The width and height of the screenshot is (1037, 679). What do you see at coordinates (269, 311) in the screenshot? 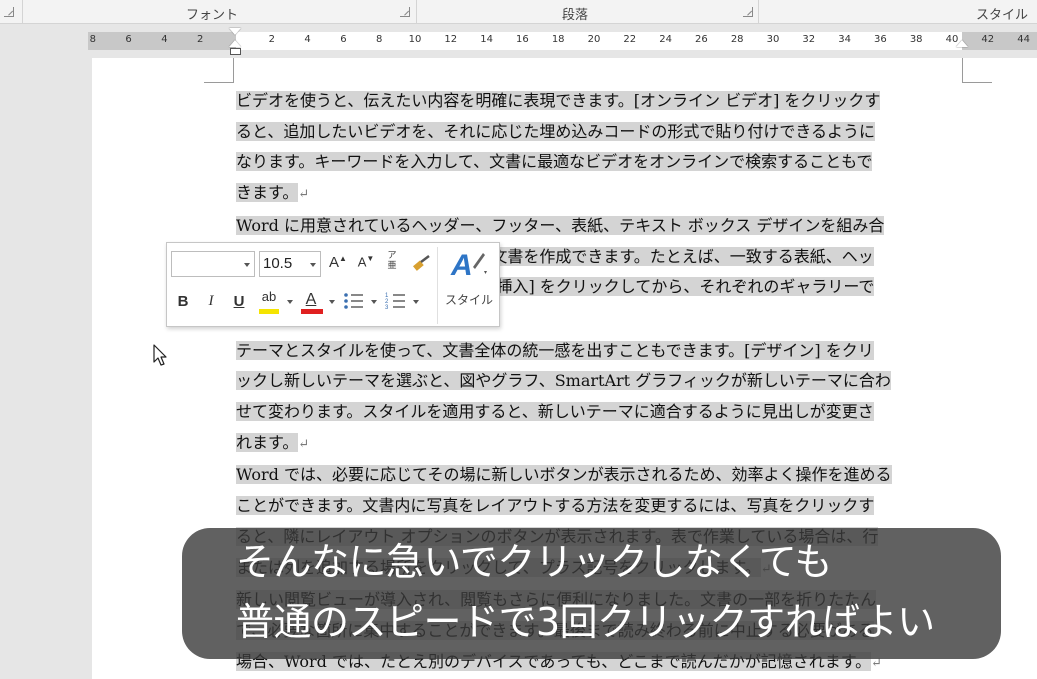
I see `highlight-color-swatch` at bounding box center [269, 311].